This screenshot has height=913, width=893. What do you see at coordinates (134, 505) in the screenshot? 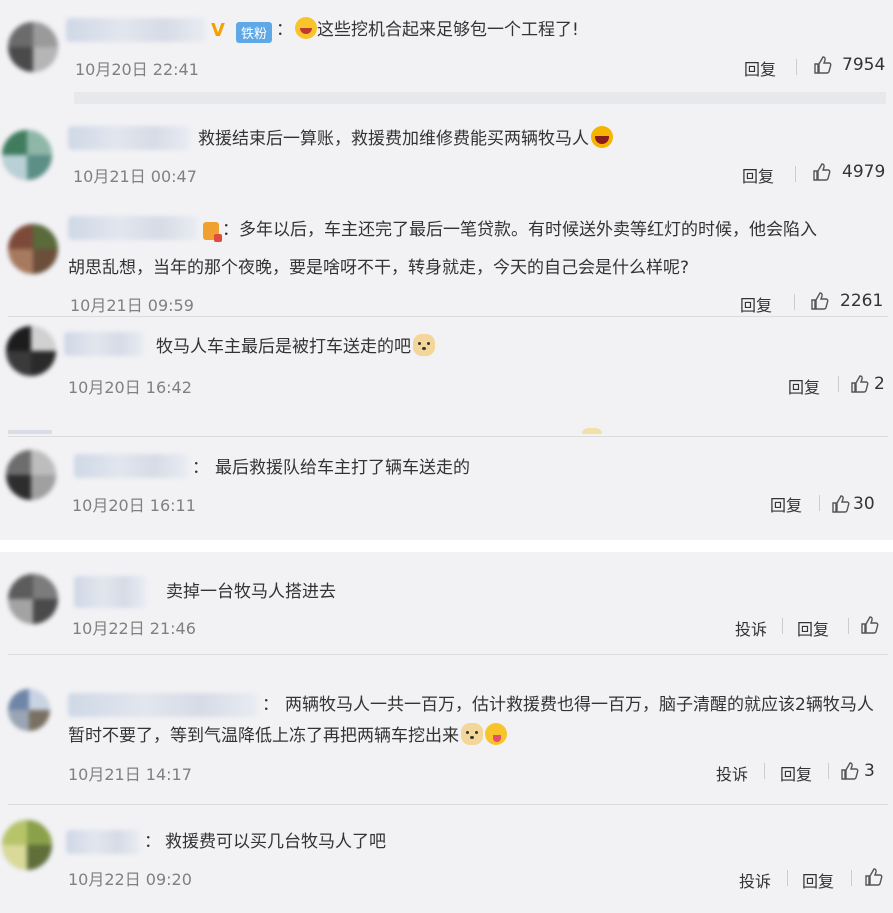
I see `comment-timestamp: 10月20日 16:11` at bounding box center [134, 505].